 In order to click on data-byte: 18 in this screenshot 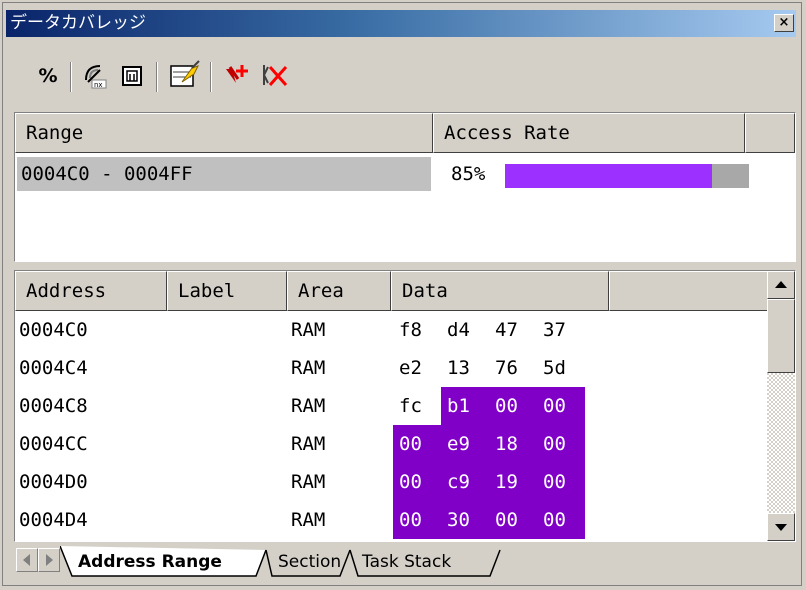, I will do `click(506, 444)`.